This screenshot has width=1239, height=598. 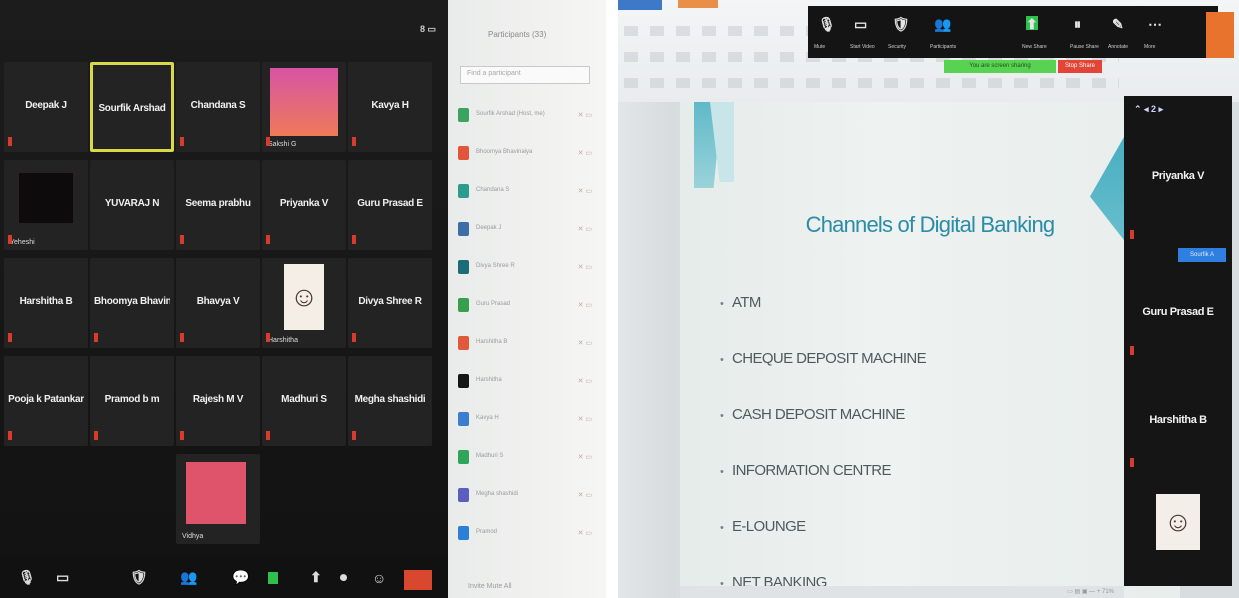 I want to click on ribbon-row, so click(x=871, y=83).